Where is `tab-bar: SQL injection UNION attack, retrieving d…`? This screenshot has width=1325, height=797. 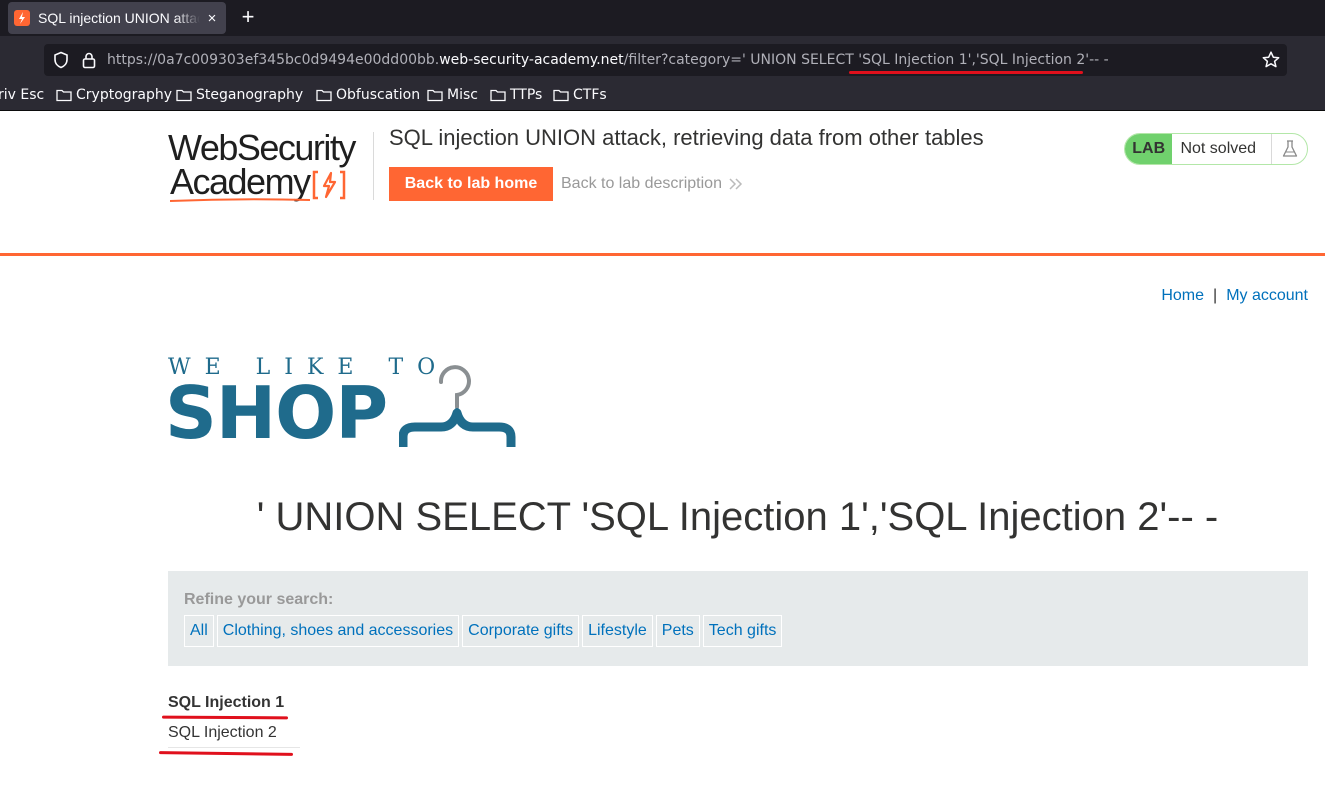
tab-bar: SQL injection UNION attack, retrieving d… is located at coordinates (662, 18).